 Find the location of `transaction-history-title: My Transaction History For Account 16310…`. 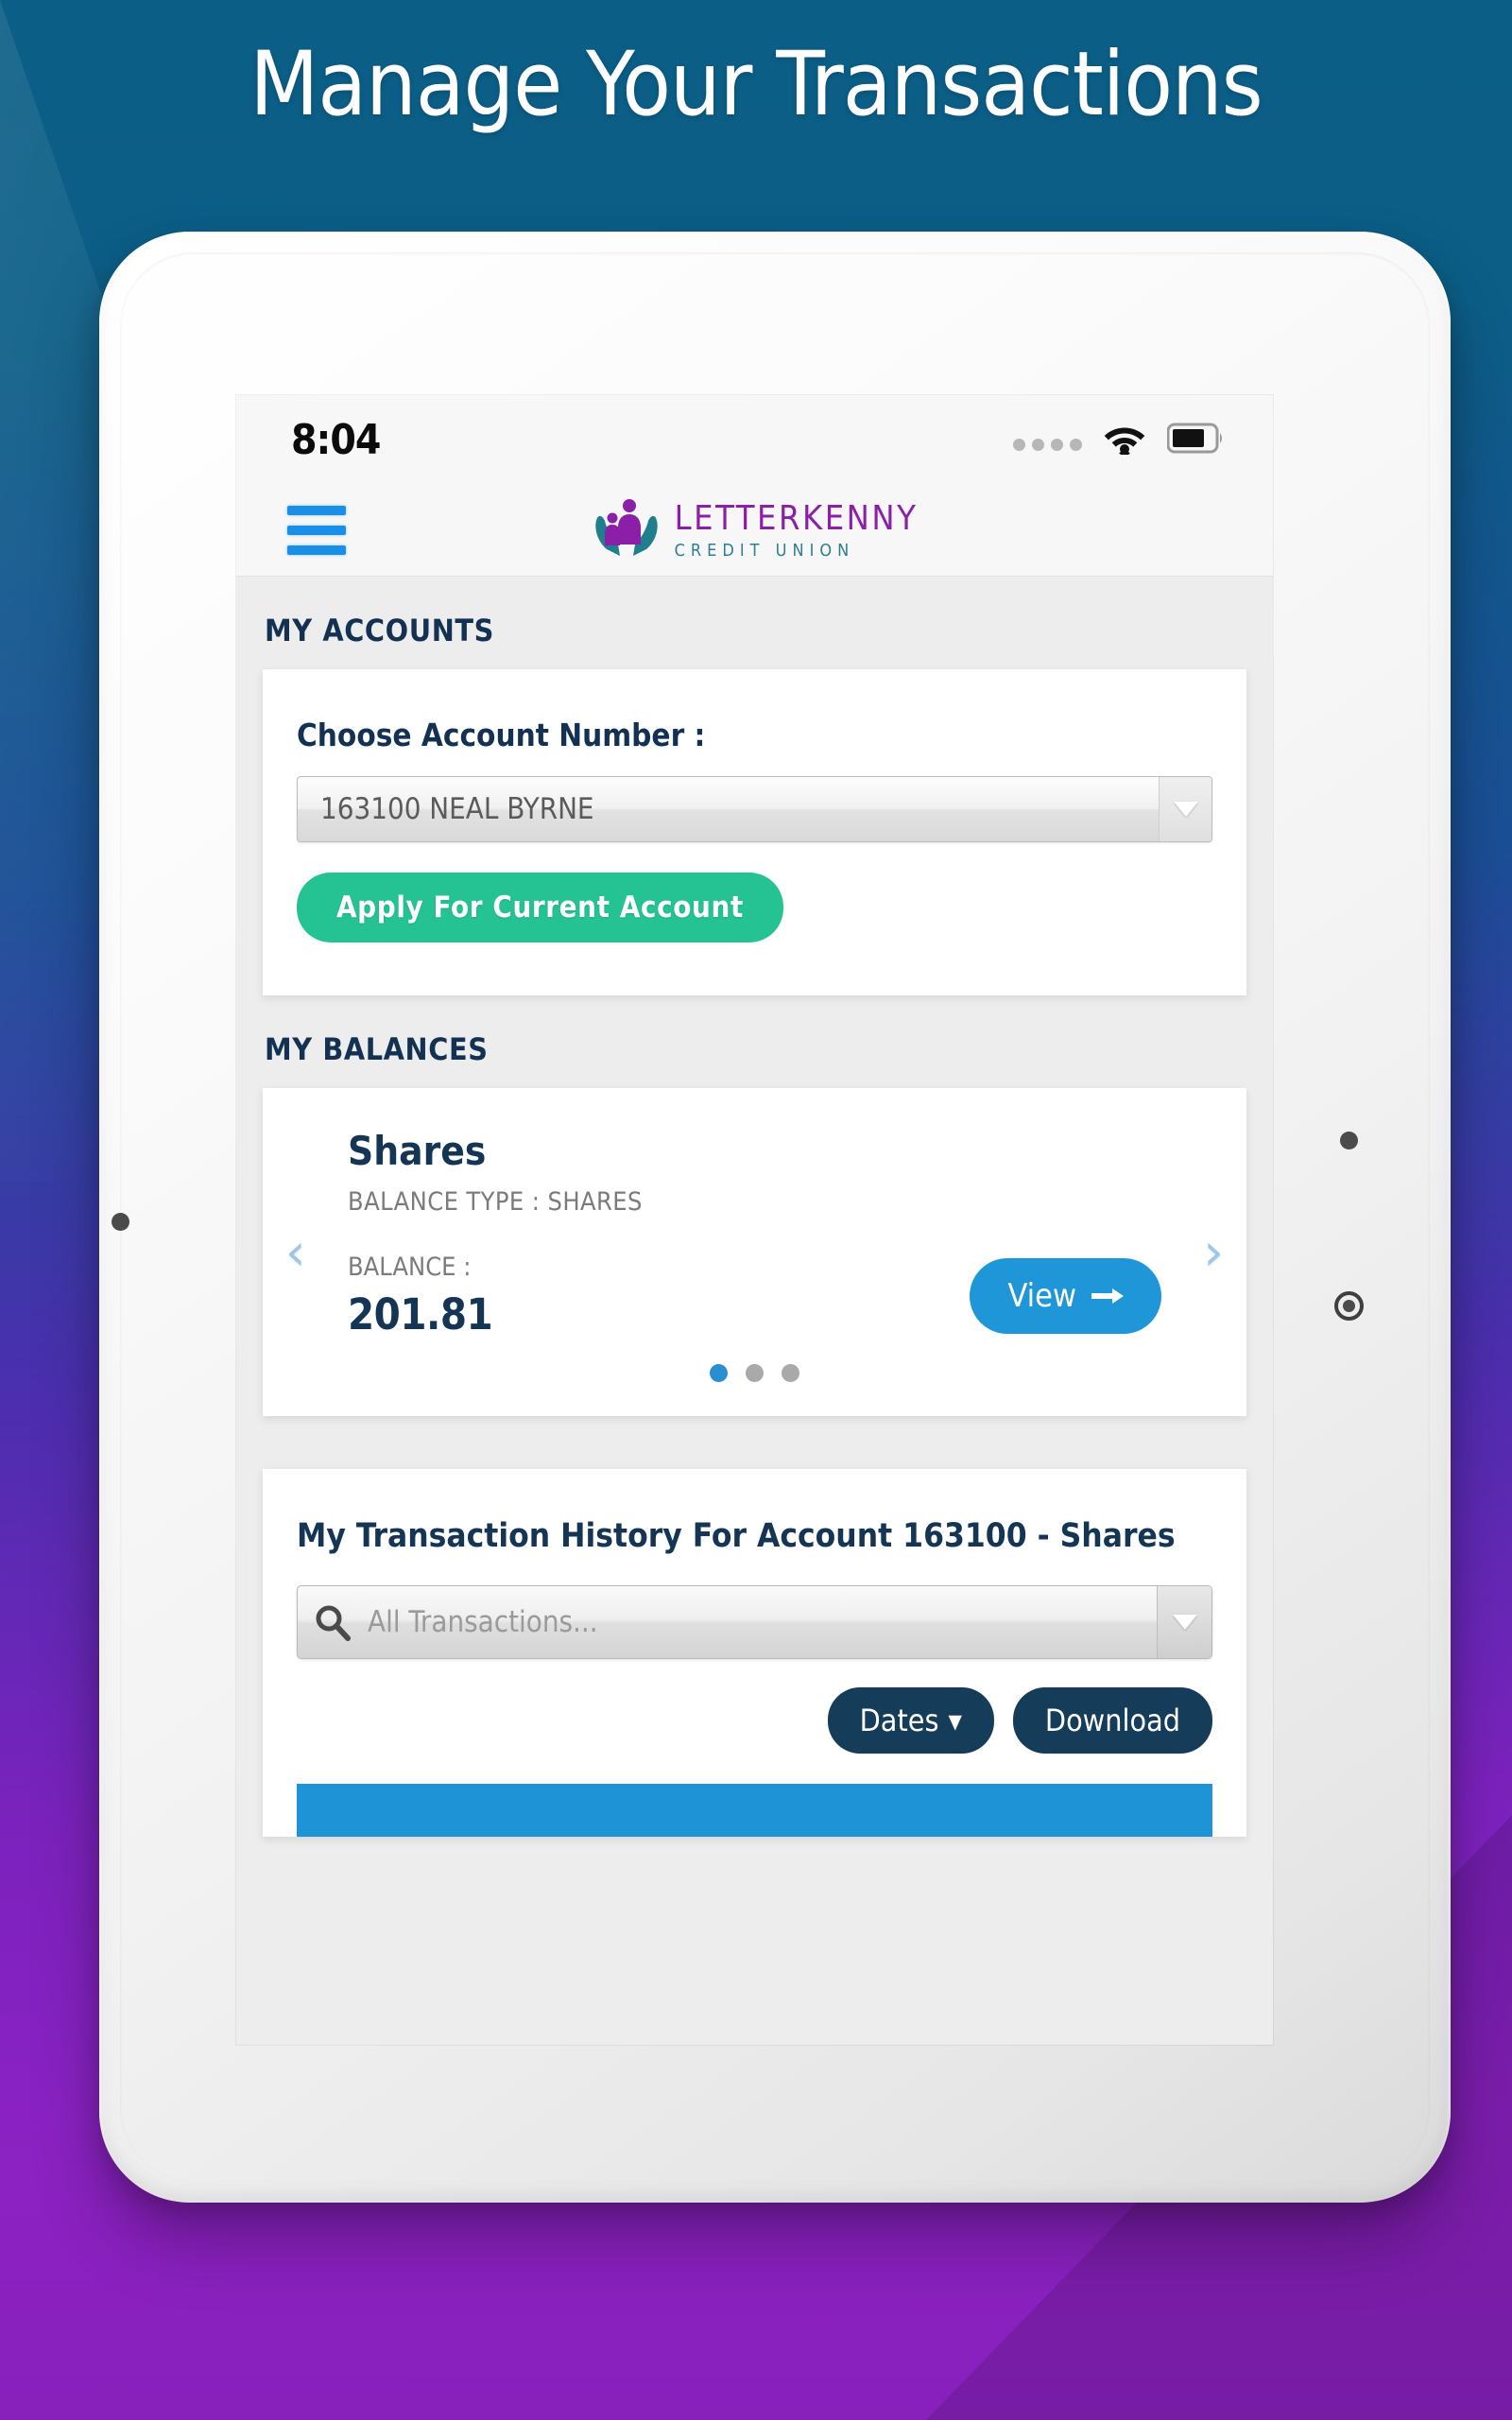

transaction-history-title: My Transaction History For Account 16310… is located at coordinates (736, 1536).